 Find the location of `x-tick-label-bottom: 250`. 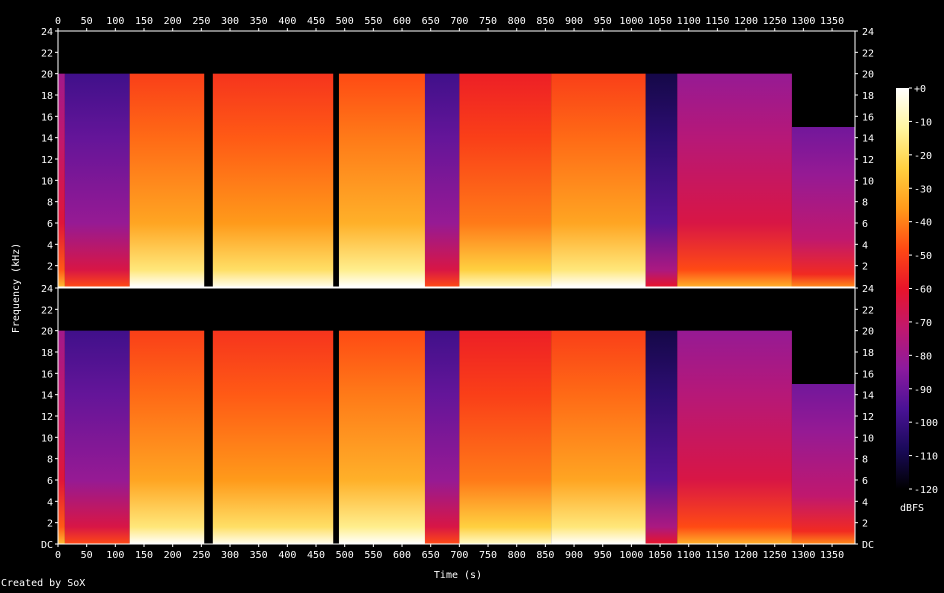

x-tick-label-bottom: 250 is located at coordinates (201, 555).